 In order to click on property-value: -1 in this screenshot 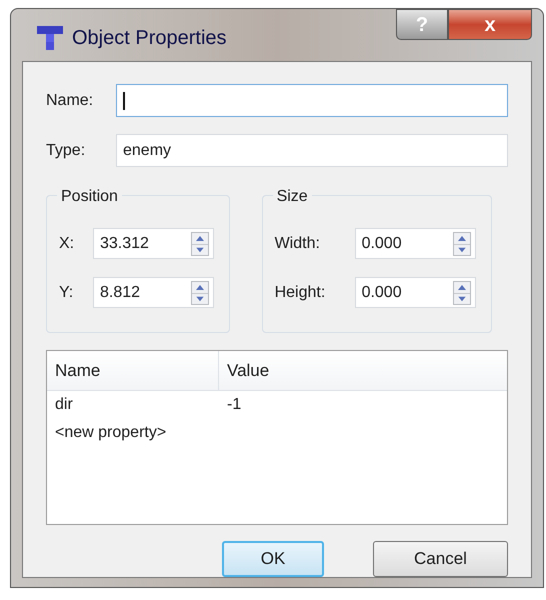, I will do `click(234, 405)`.